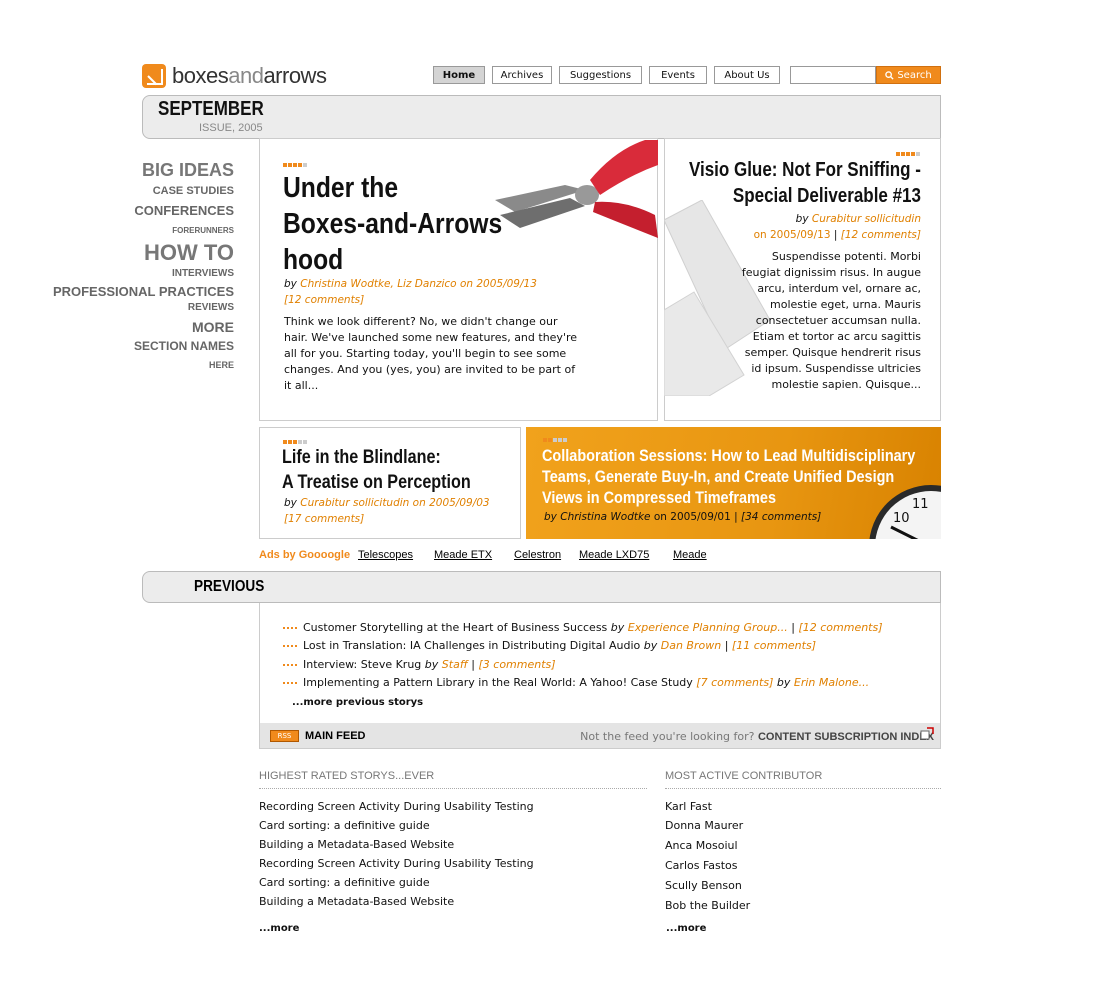 The width and height of the screenshot is (1100, 1000). I want to click on sidebar-item-reviews: REVIEWS, so click(211, 307).